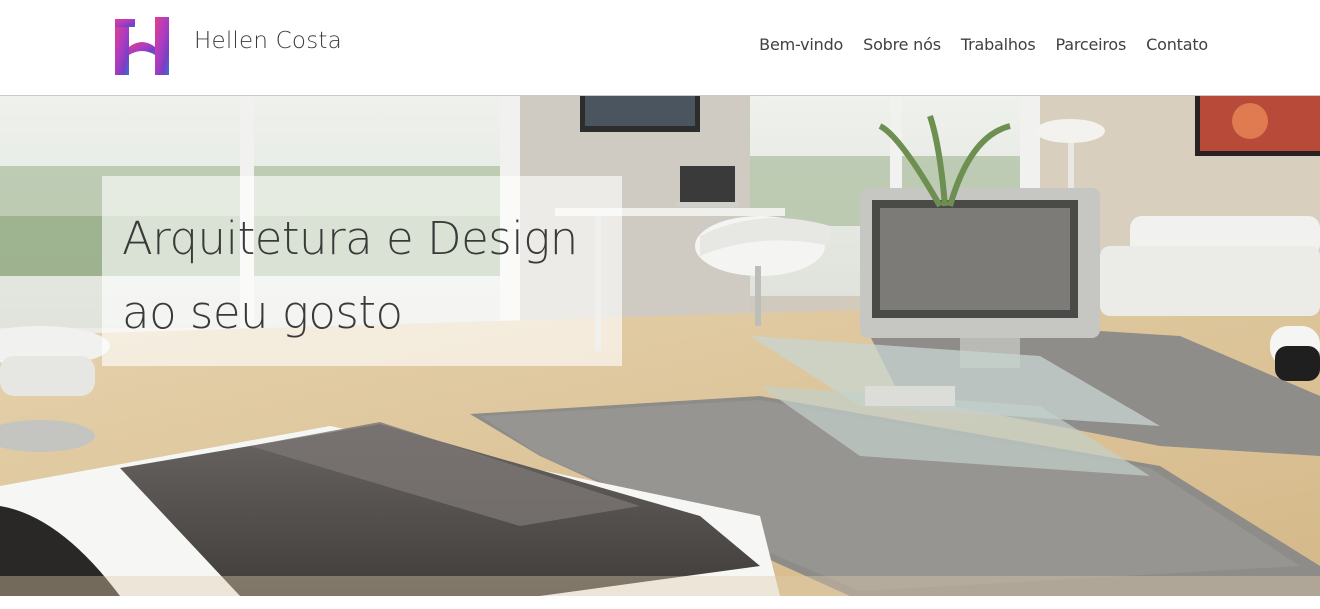  I want to click on page-bottom-strip, so click(660, 602).